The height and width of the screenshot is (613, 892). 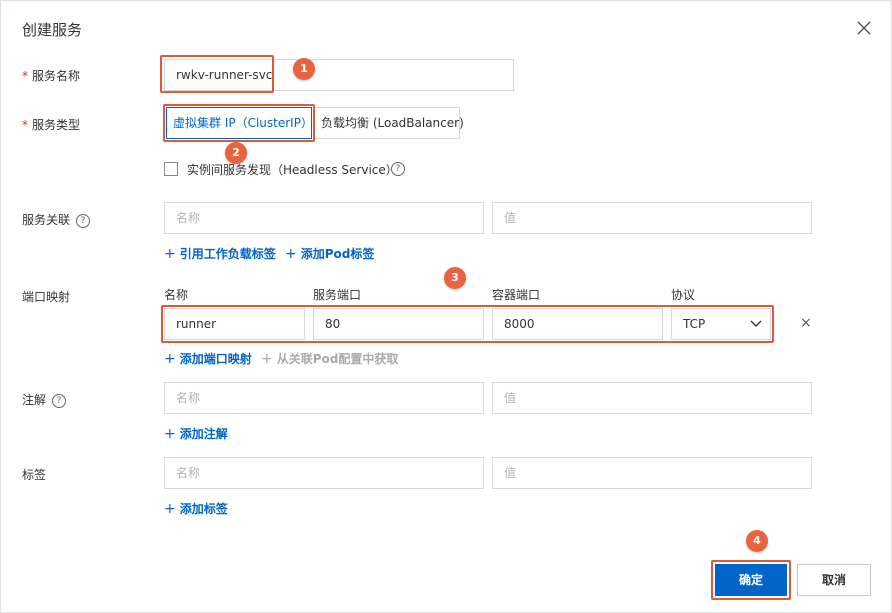 I want to click on add-annotation-link: + 添加注解, so click(x=196, y=433).